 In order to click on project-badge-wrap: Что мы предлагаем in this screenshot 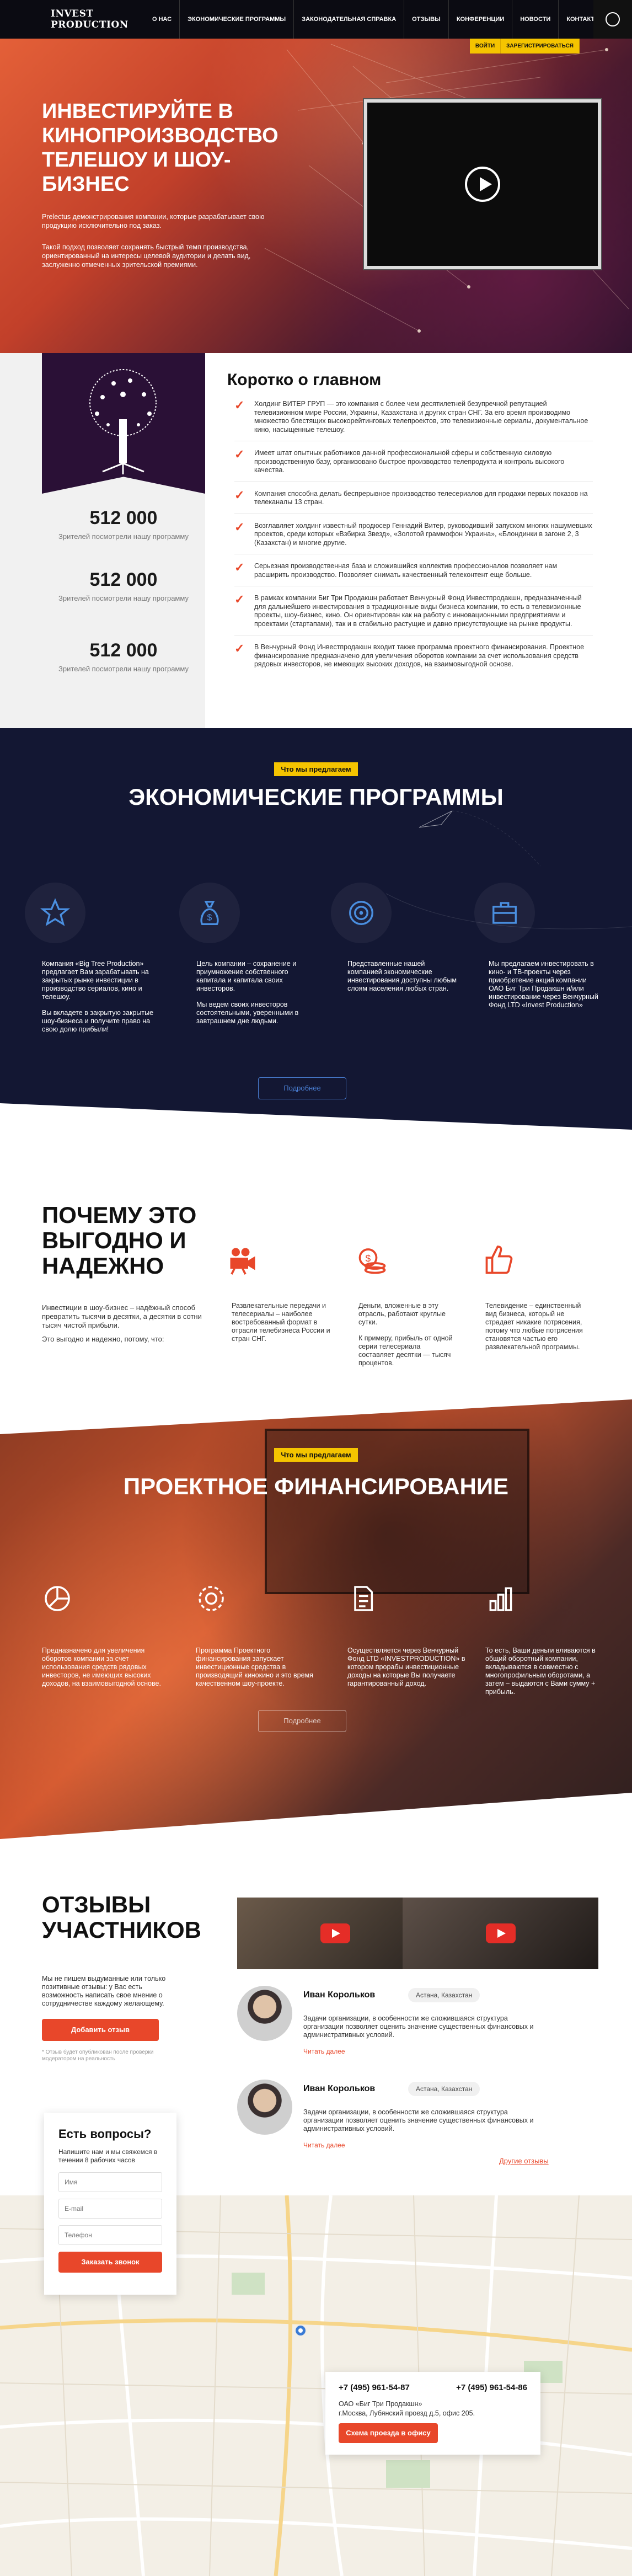, I will do `click(316, 1455)`.